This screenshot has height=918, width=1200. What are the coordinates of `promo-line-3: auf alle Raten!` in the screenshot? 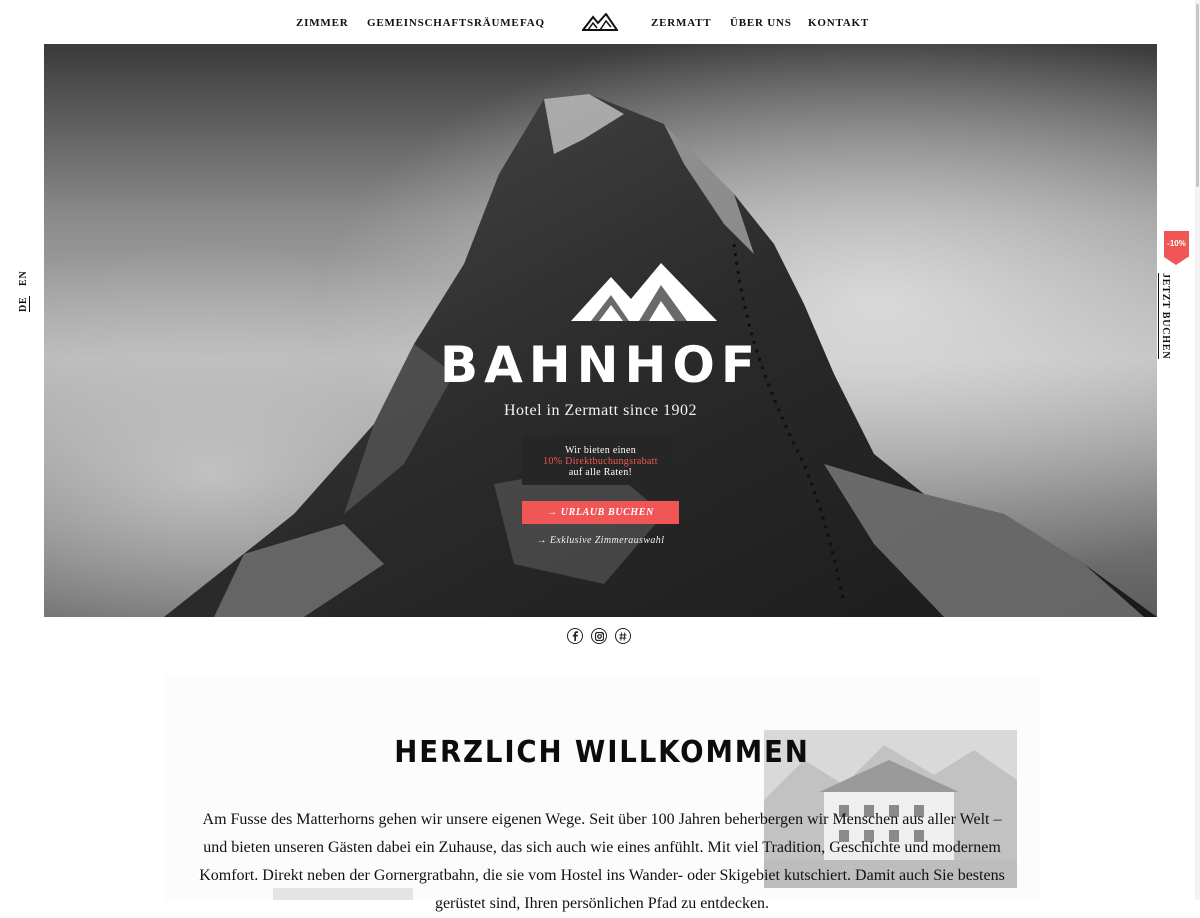 It's located at (600, 472).